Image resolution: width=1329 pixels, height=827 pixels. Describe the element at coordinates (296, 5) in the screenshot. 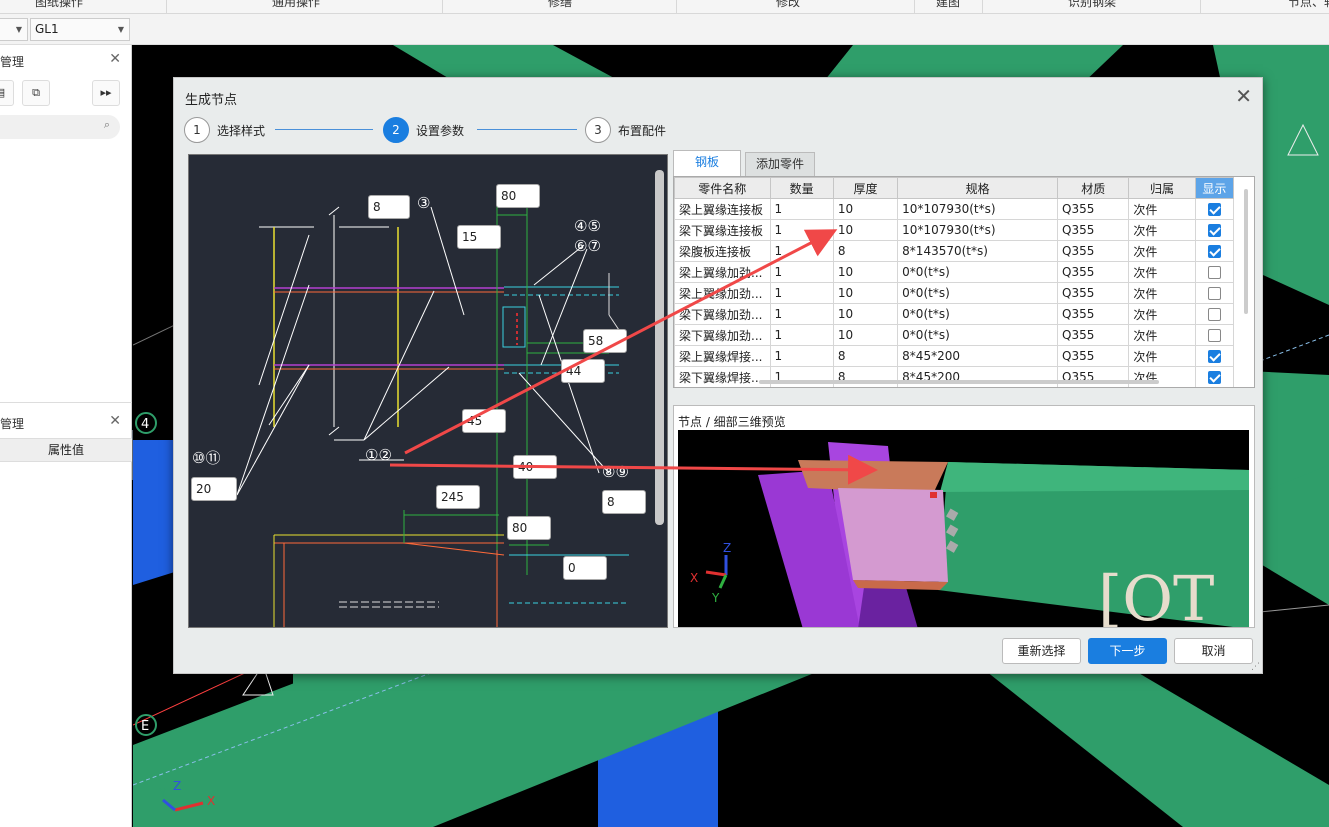

I see `menu-common-ops: 通用操作` at that location.